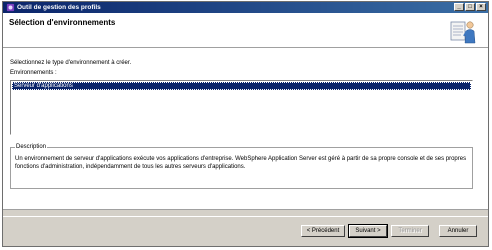 The width and height of the screenshot is (492, 250). What do you see at coordinates (33, 73) in the screenshot?
I see `environments-label: Environnements :` at bounding box center [33, 73].